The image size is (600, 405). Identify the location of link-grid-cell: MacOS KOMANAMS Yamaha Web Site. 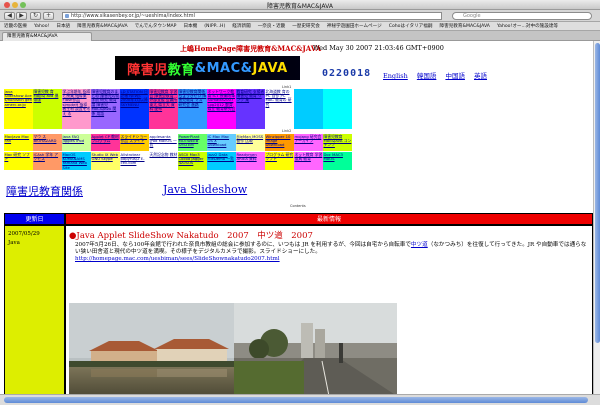
(76, 161).